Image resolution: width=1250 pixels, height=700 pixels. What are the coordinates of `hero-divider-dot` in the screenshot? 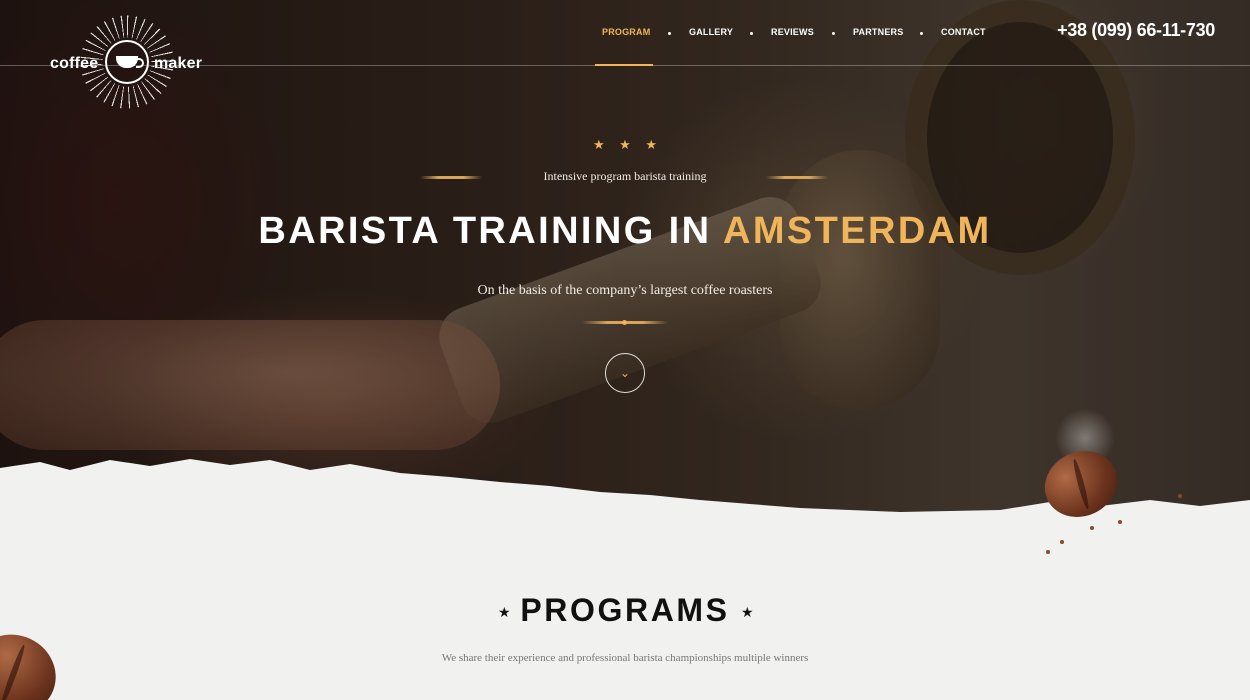 It's located at (624, 322).